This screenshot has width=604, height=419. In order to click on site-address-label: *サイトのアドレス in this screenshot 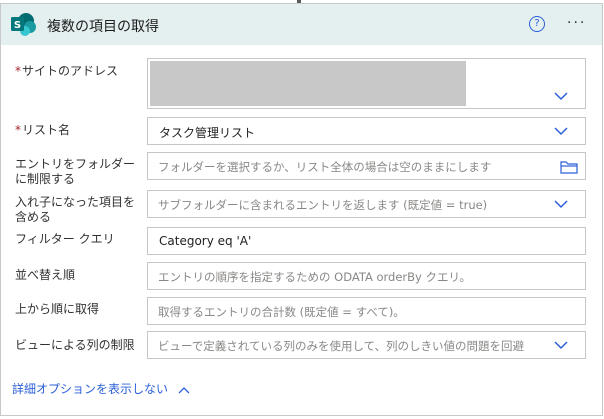, I will do `click(67, 71)`.